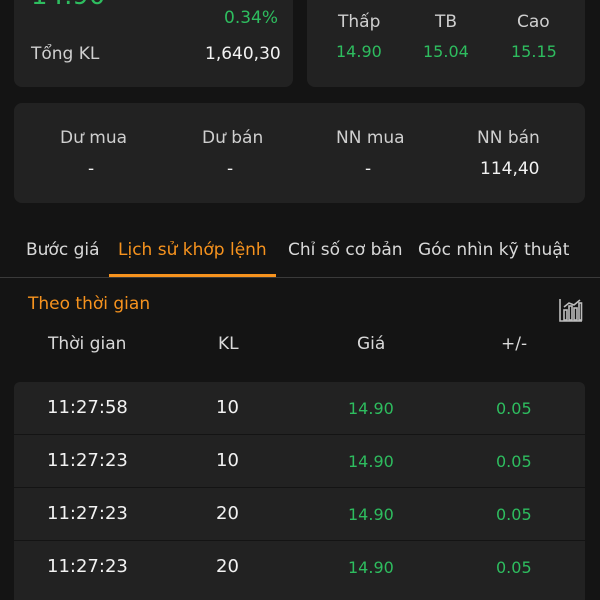  I want to click on price-summary-card: 14.90 0.34% Tổng KL 1,640,30, so click(153, 43).